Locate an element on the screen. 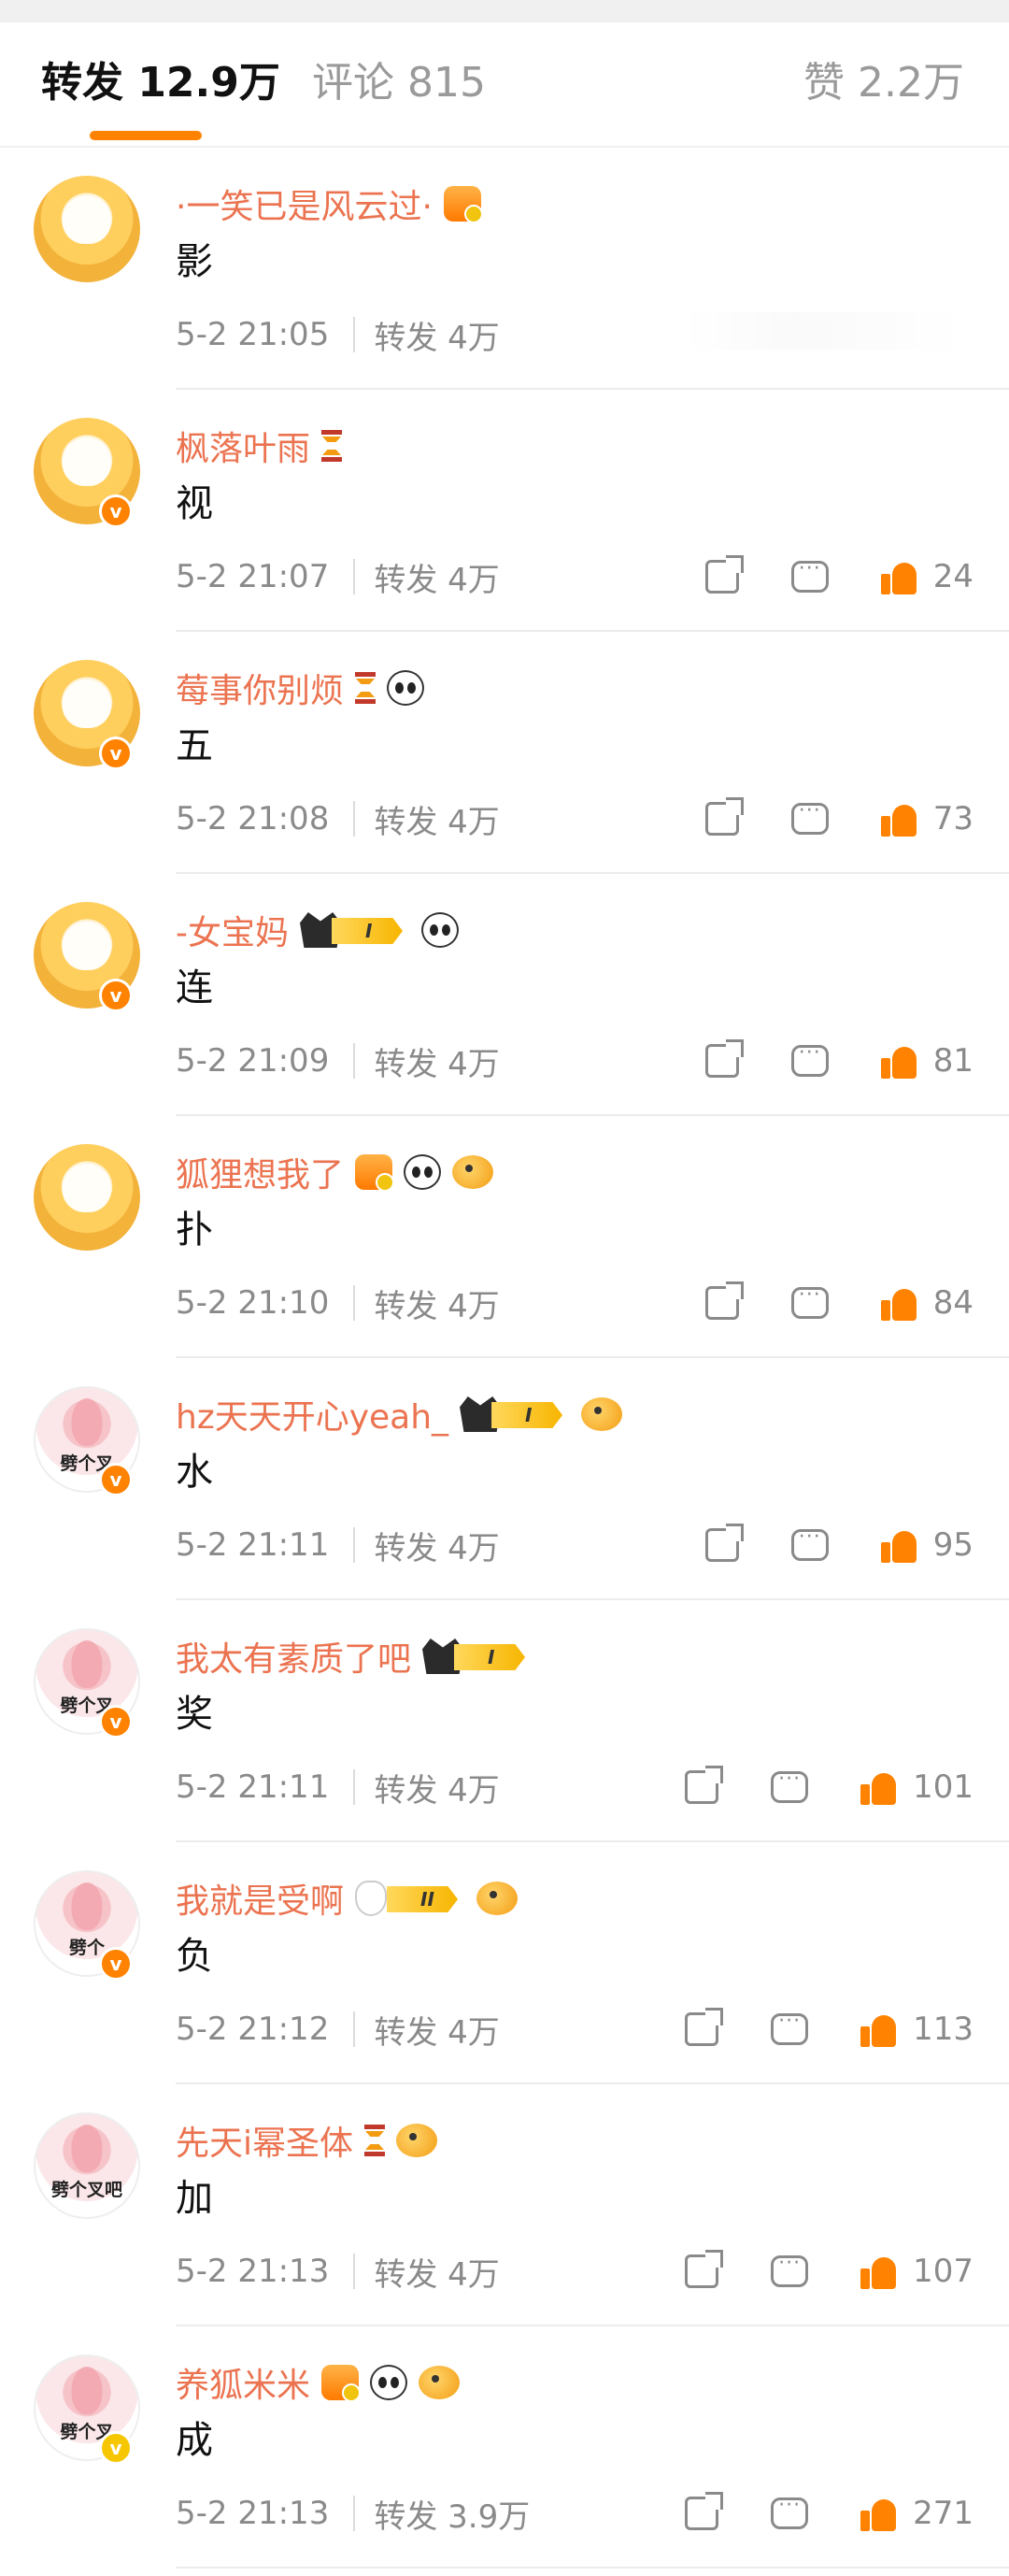 This screenshot has width=1009, height=2576. like-button: 107 is located at coordinates (916, 2271).